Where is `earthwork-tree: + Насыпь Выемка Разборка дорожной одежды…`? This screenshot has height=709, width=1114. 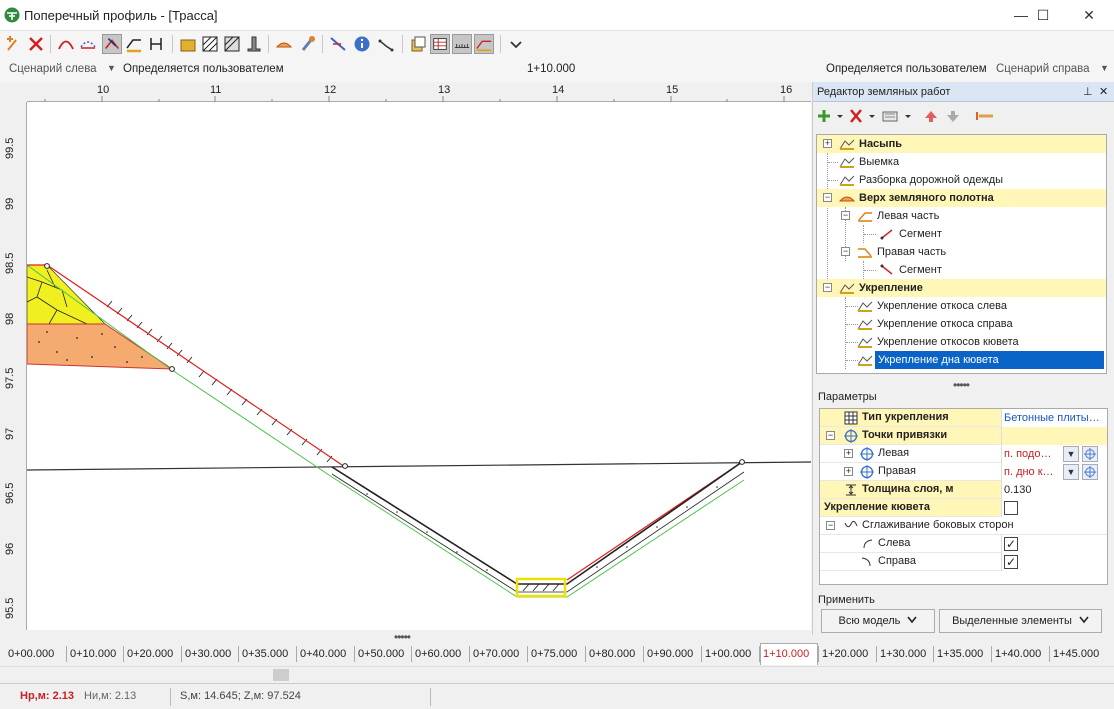 earthwork-tree: + Насыпь Выемка Разборка дорожной одежды… is located at coordinates (961, 254).